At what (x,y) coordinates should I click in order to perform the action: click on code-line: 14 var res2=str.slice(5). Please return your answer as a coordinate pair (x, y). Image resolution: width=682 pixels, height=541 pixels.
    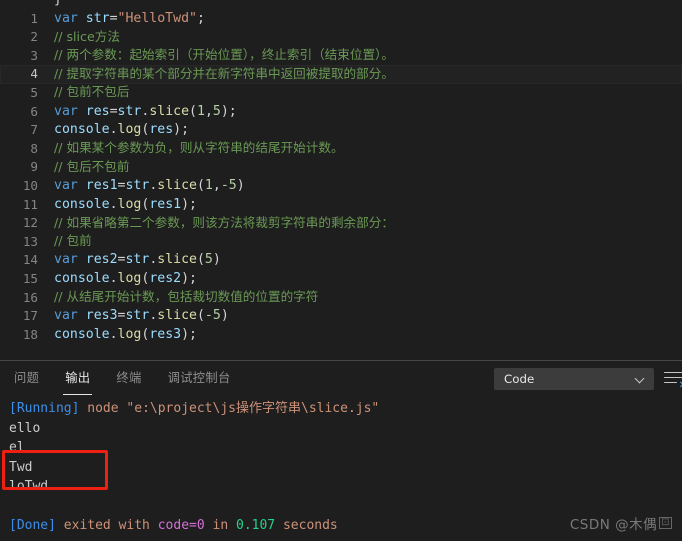
    Looking at the image, I should click on (341, 260).